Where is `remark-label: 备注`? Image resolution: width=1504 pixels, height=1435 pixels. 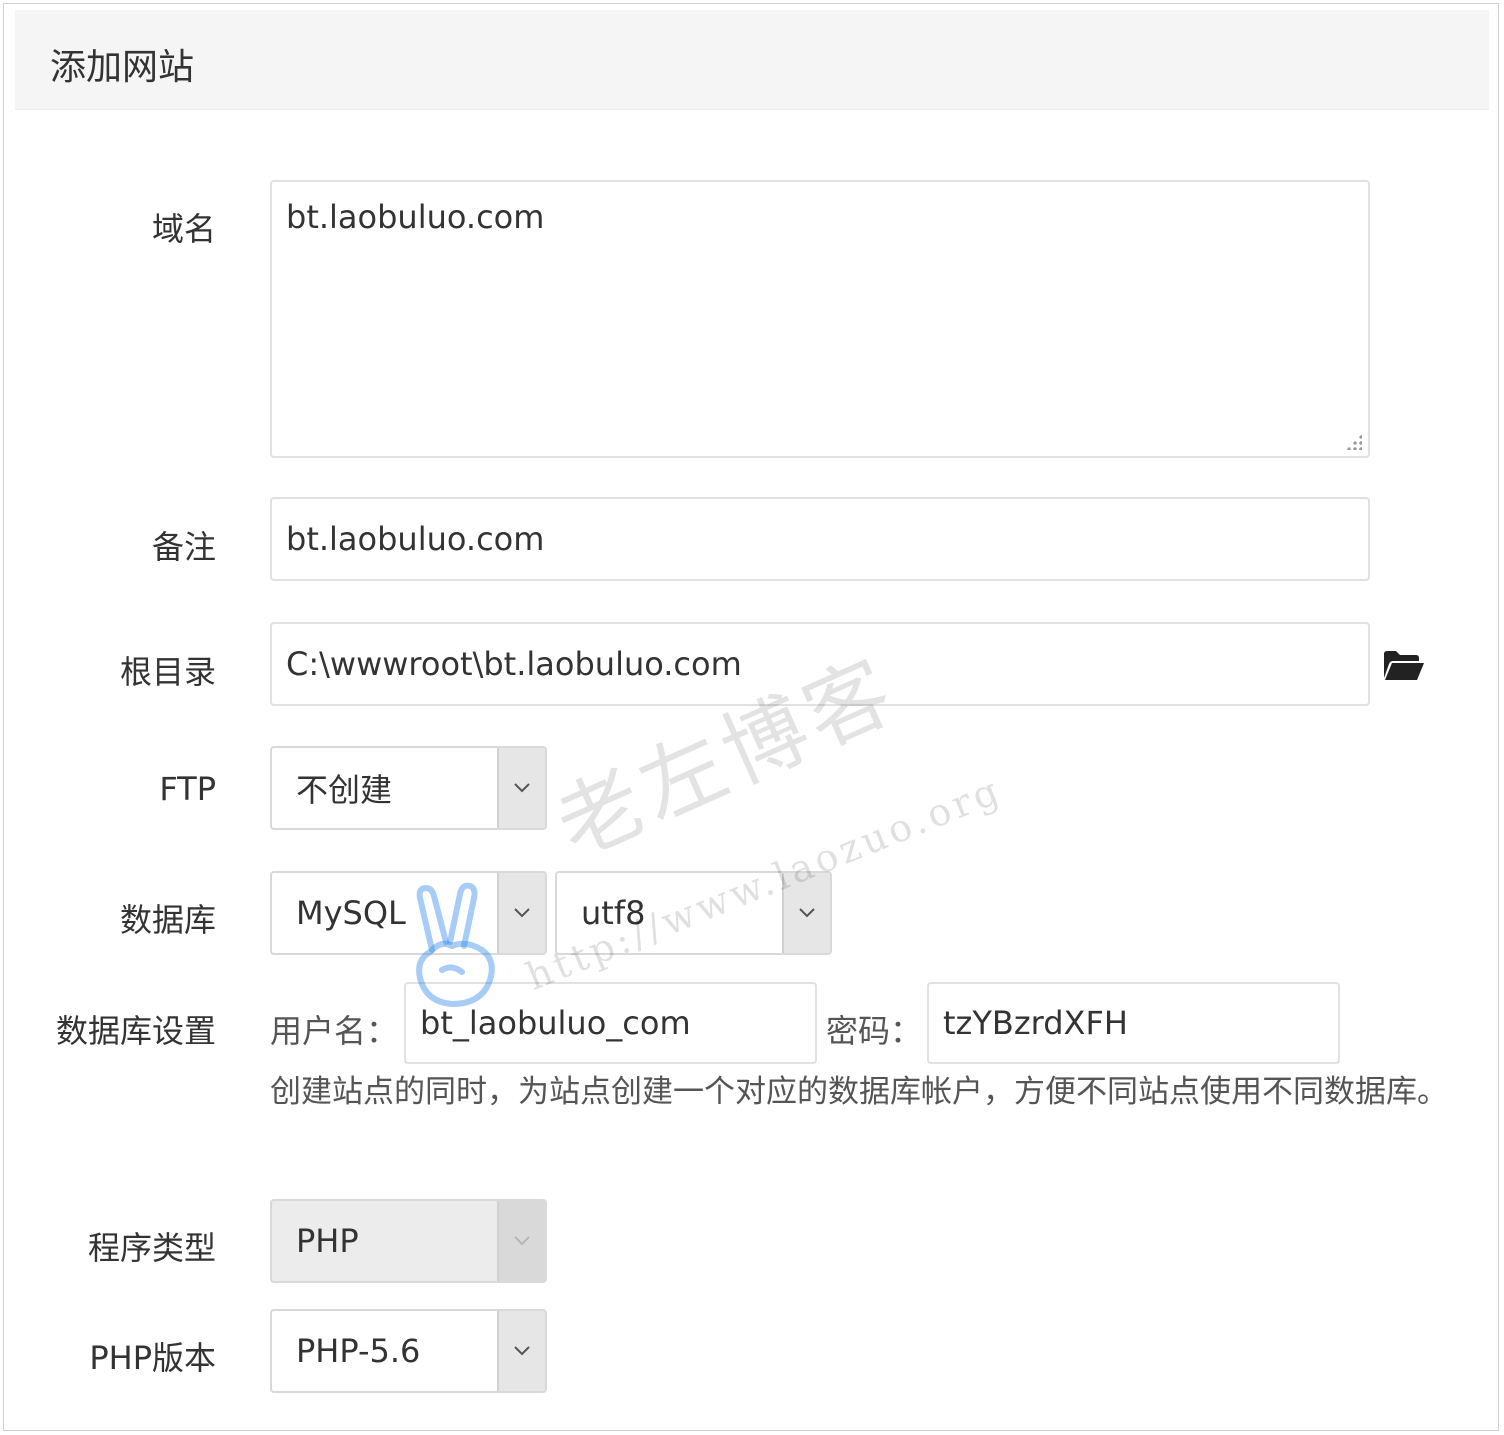 remark-label: 备注 is located at coordinates (183, 547).